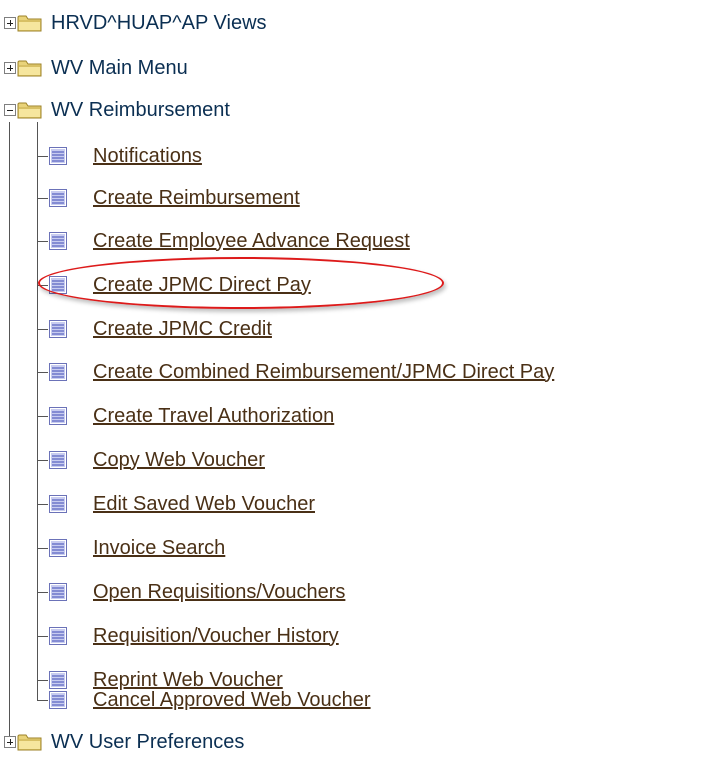 This screenshot has height=783, width=712. I want to click on leaf-item-create-jpmc-direct-pay: Create JPMC Direct Pay, so click(179, 285).